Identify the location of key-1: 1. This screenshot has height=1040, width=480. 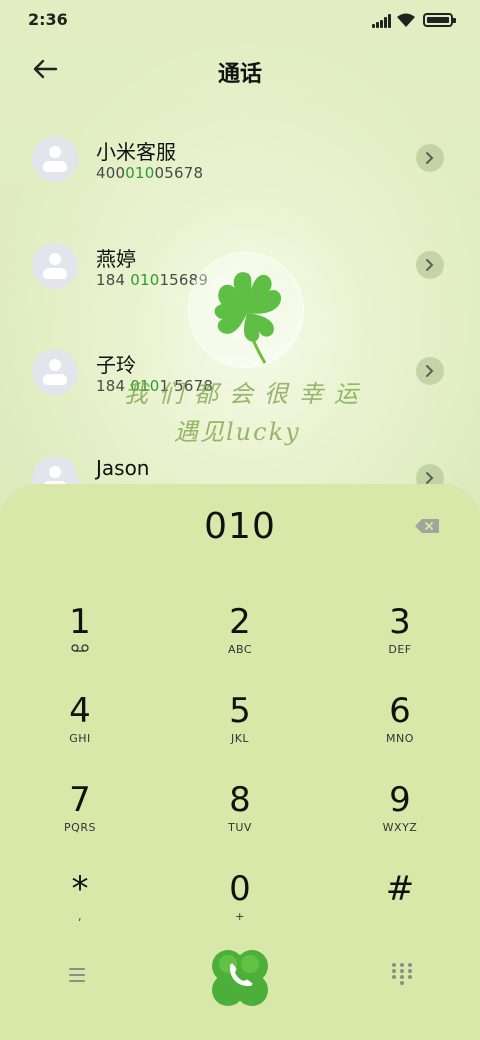
(80, 642).